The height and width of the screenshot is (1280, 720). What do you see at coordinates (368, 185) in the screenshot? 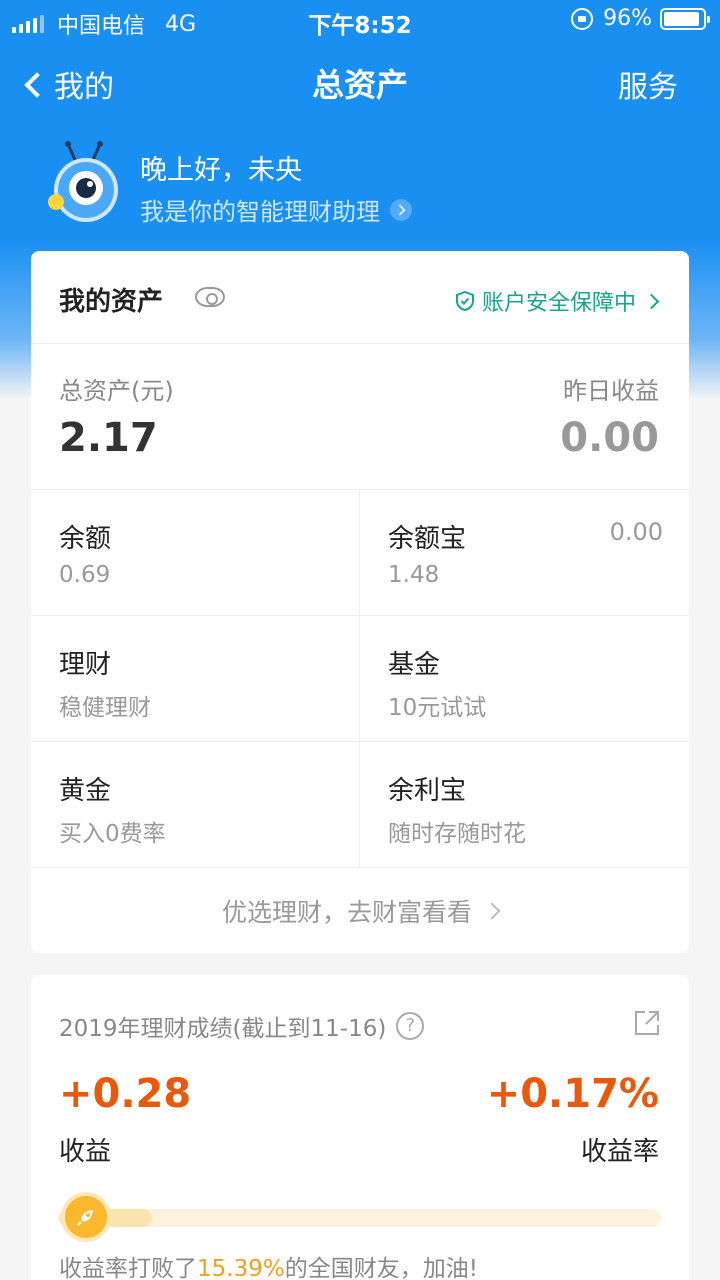
I see `assistant-banner: 晚上好，未央 我是你的智能理财助理` at bounding box center [368, 185].